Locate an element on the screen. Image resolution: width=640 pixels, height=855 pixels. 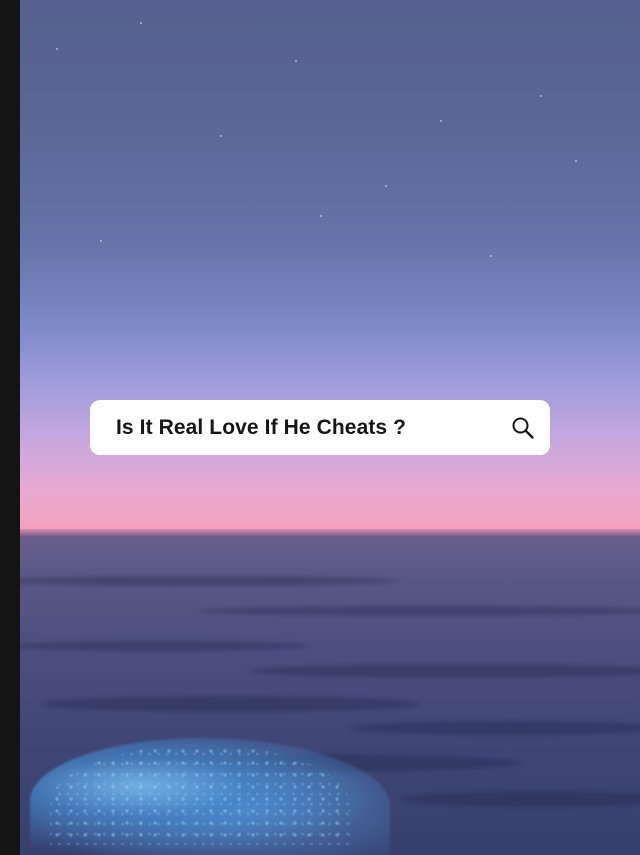
search-icon is located at coordinates (523, 428).